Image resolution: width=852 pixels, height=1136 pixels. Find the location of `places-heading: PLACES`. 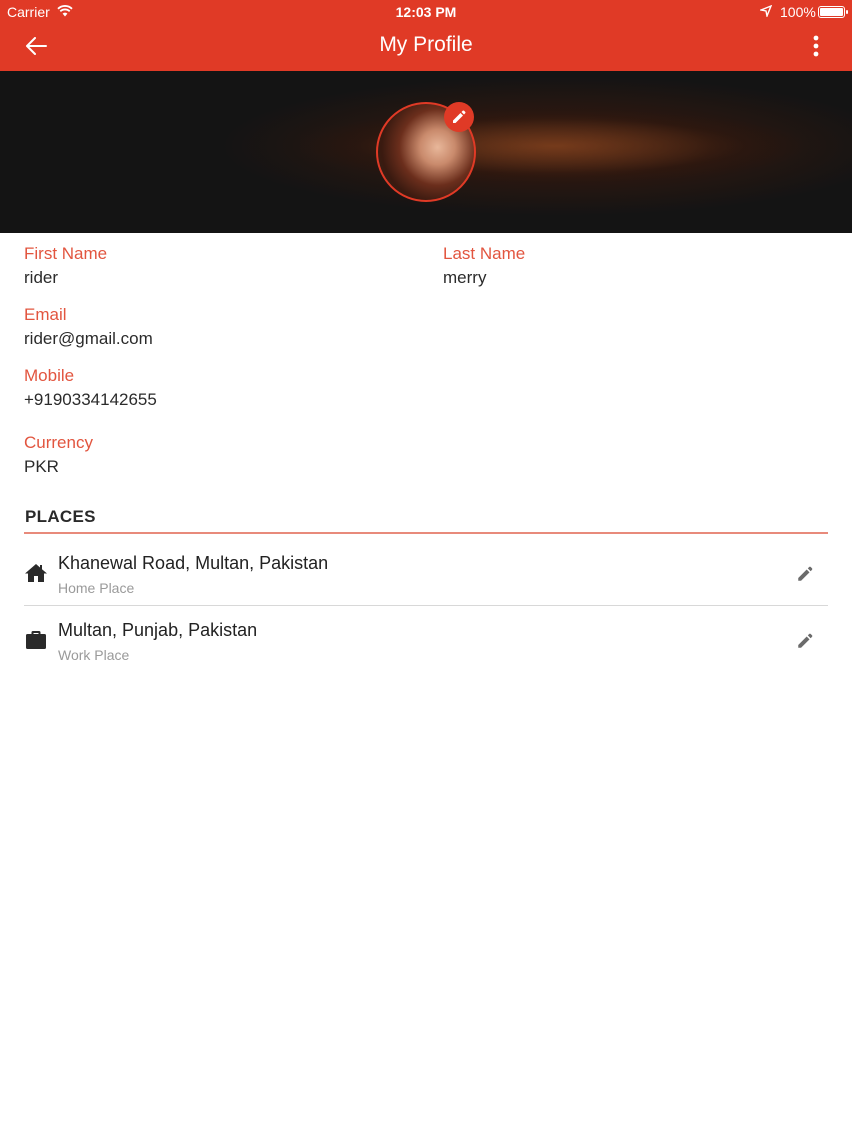

places-heading: PLACES is located at coordinates (60, 516).